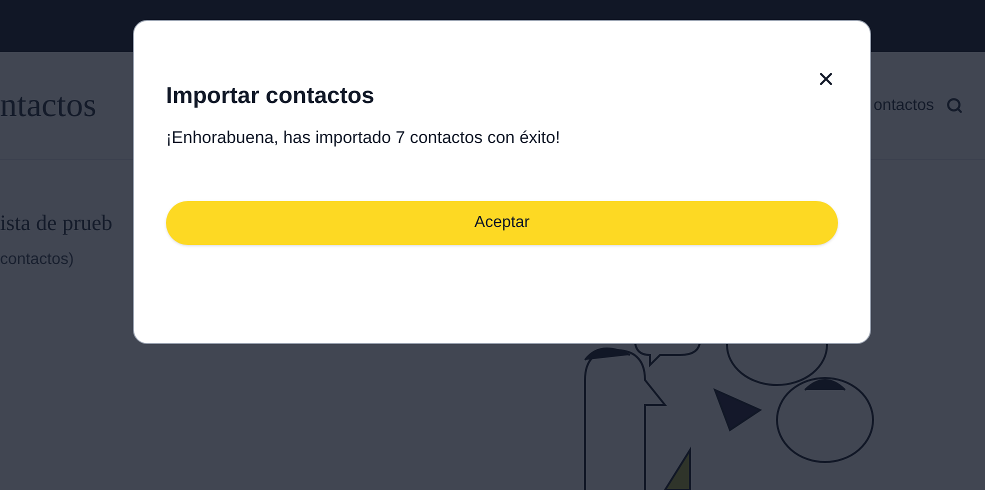 Image resolution: width=985 pixels, height=490 pixels. I want to click on dialog-title: Importar contactos, so click(271, 95).